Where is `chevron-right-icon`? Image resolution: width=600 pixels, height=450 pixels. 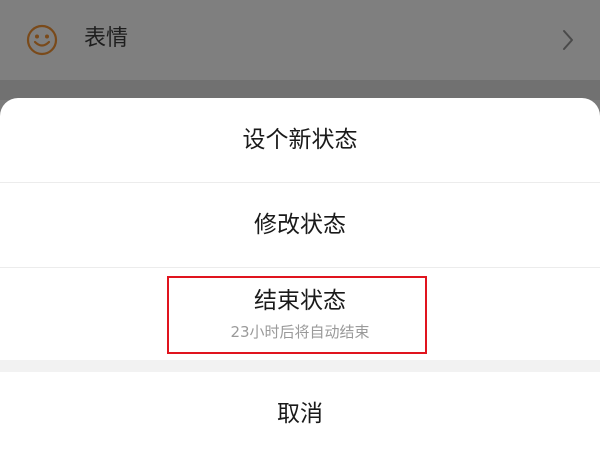
chevron-right-icon is located at coordinates (568, 40).